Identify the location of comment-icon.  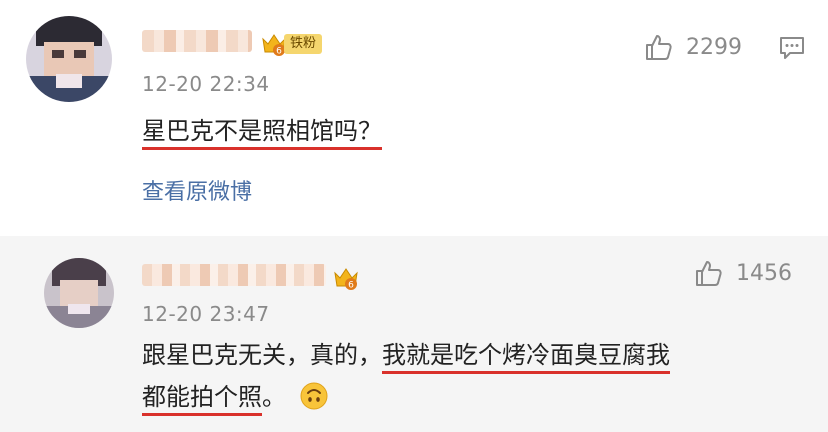
(792, 48).